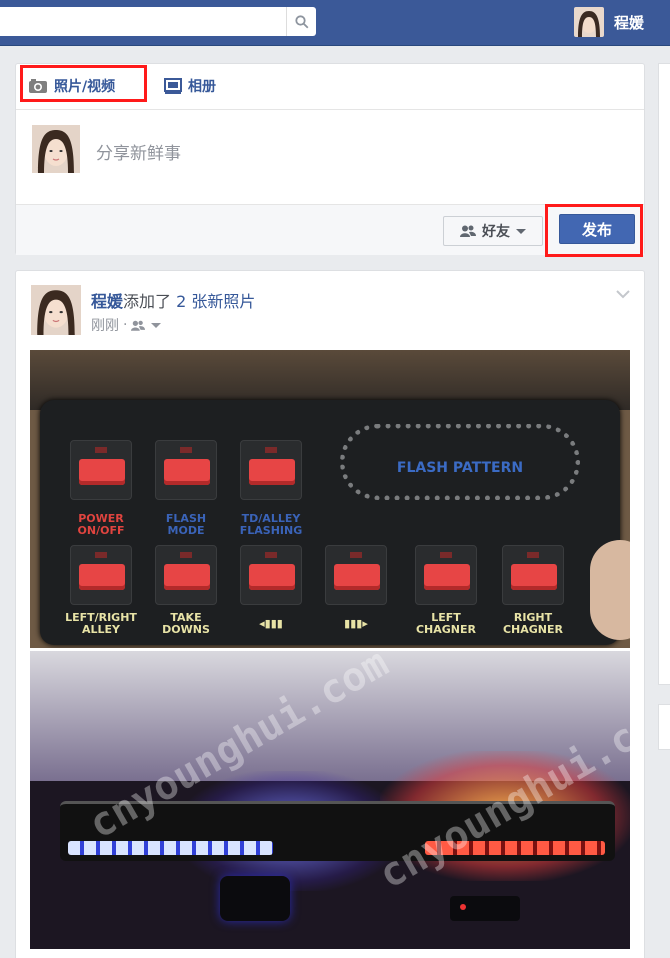  Describe the element at coordinates (170, 848) in the screenshot. I see `blue-leds` at that location.